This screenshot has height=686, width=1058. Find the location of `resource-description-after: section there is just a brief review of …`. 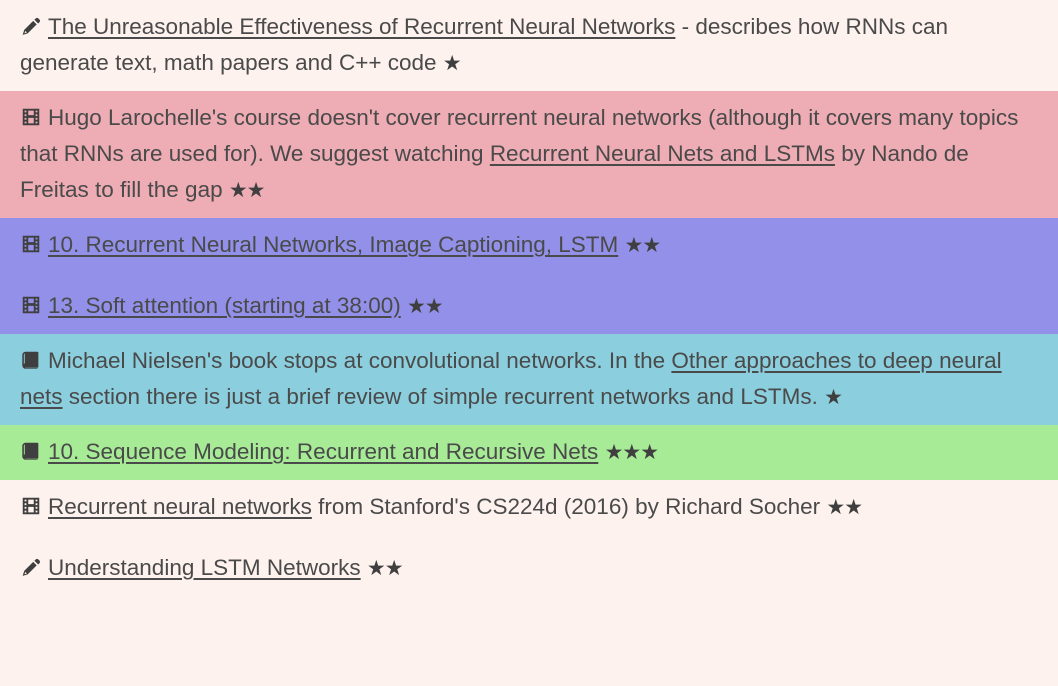

resource-description-after: section there is just a brief review of … is located at coordinates (443, 396).